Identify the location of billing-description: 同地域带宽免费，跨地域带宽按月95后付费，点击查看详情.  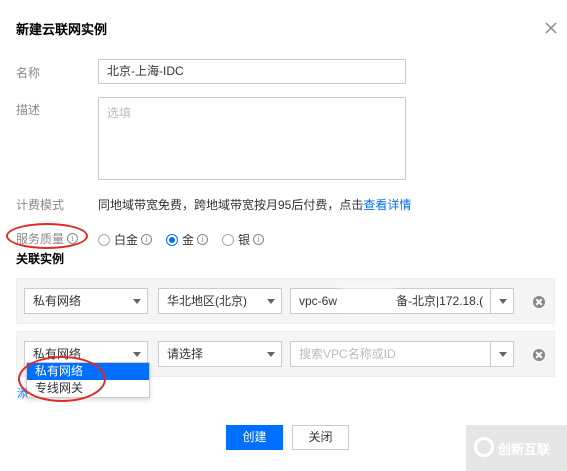
(254, 204).